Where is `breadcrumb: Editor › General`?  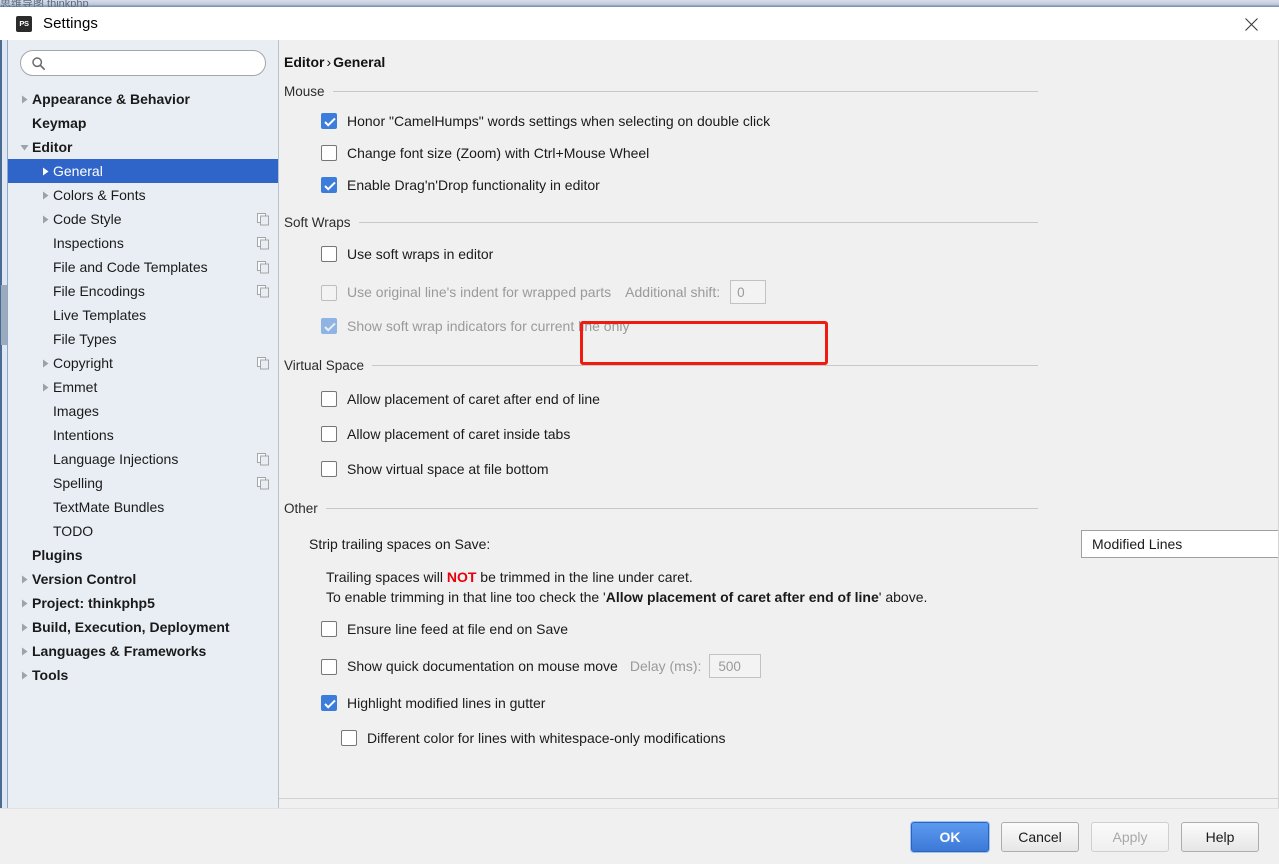 breadcrumb: Editor › General is located at coordinates (332, 55).